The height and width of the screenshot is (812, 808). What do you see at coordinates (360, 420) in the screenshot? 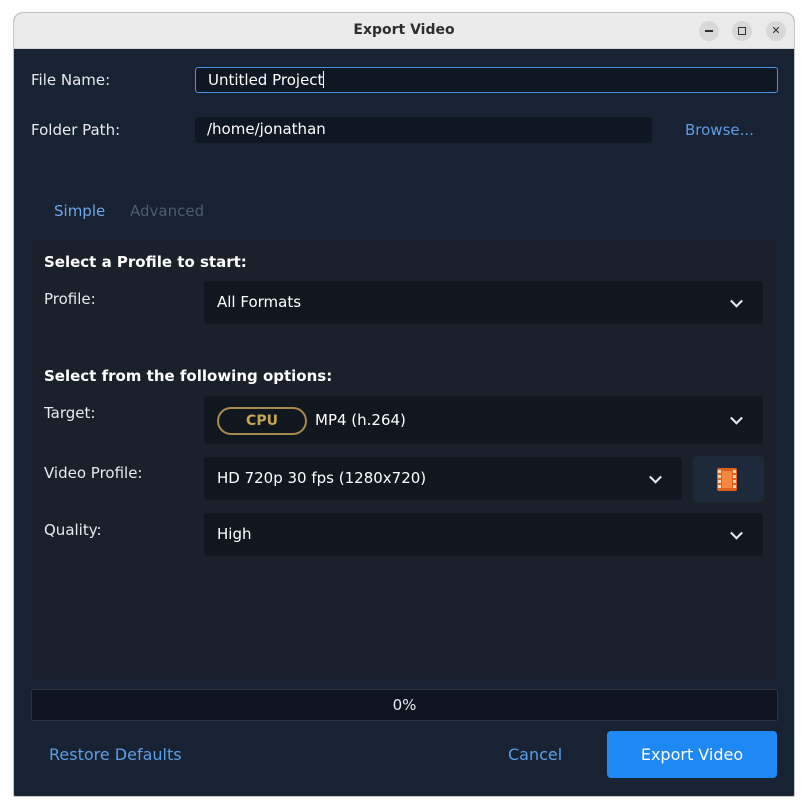
I see `target-value: MP4 (h.264)` at bounding box center [360, 420].